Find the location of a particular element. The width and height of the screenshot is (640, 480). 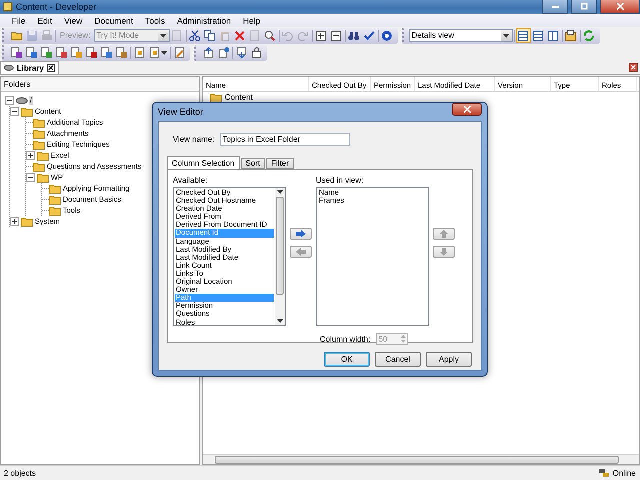

close-pane-icon is located at coordinates (633, 67).